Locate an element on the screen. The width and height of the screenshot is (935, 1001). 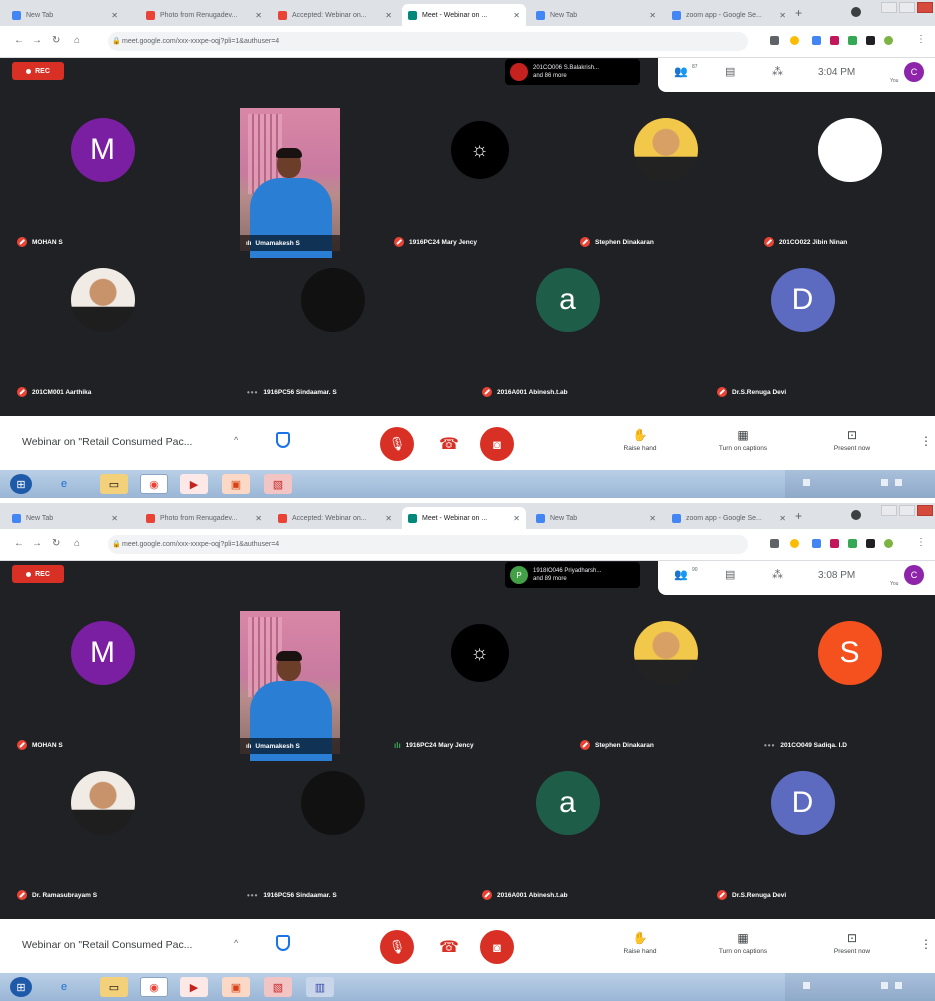
participant-tile: 201CM001 Aarthika is located at coordinates (102, 330).